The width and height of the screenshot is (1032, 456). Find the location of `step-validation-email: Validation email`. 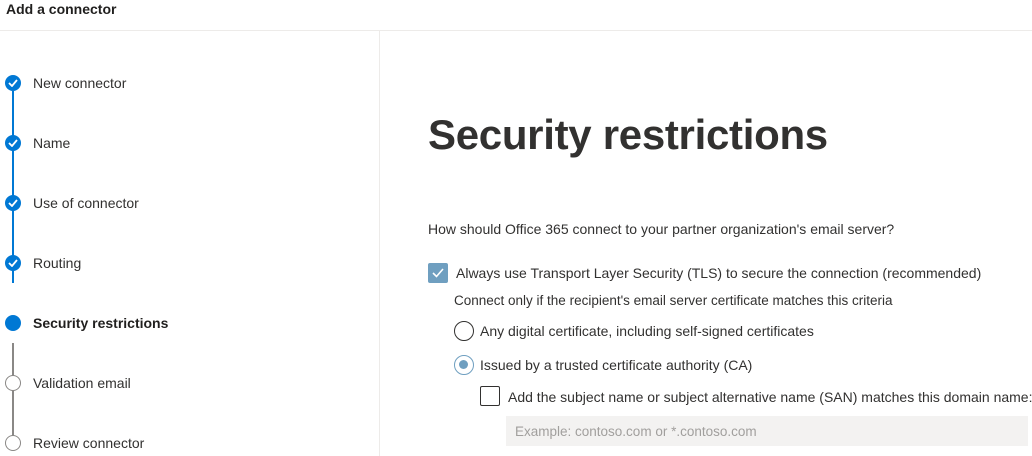

step-validation-email: Validation email is located at coordinates (190, 383).